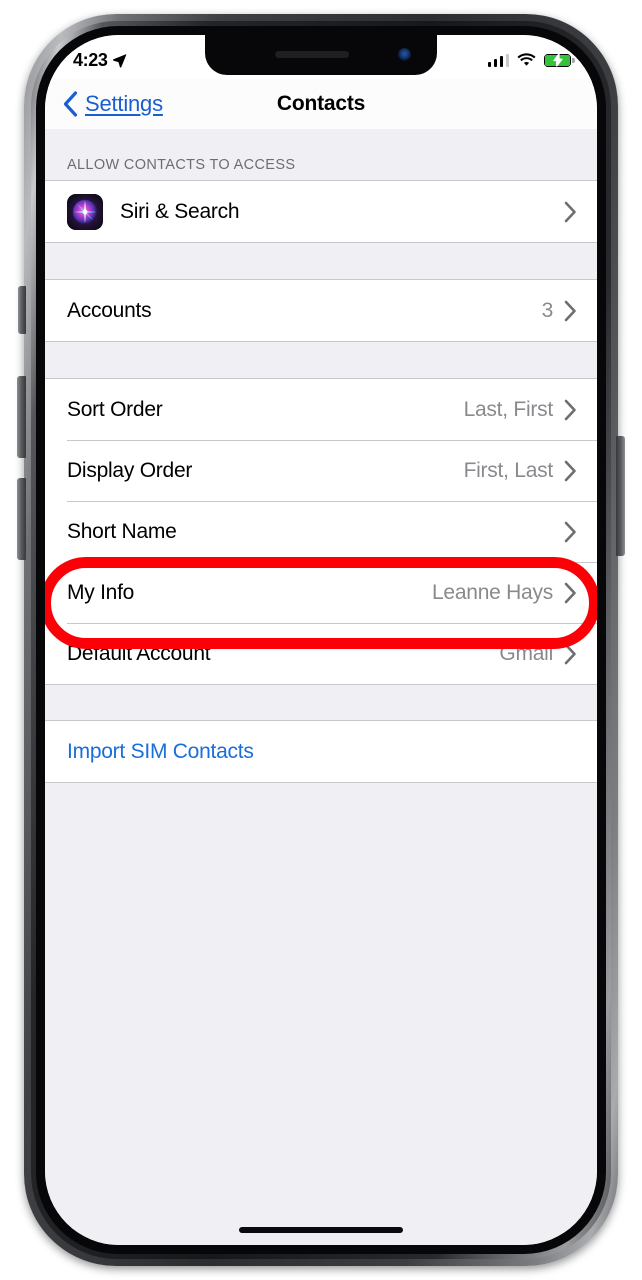 This screenshot has width=642, height=1280. I want to click on settings-row-label: Display Order, so click(130, 470).